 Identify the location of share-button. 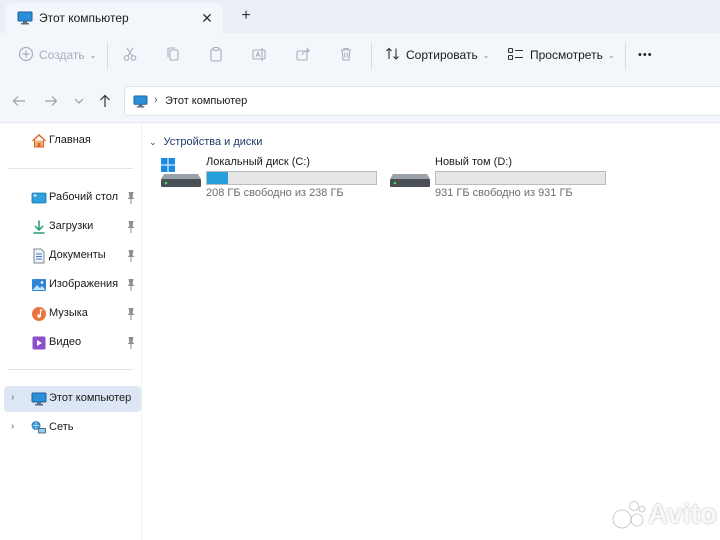
(303, 55).